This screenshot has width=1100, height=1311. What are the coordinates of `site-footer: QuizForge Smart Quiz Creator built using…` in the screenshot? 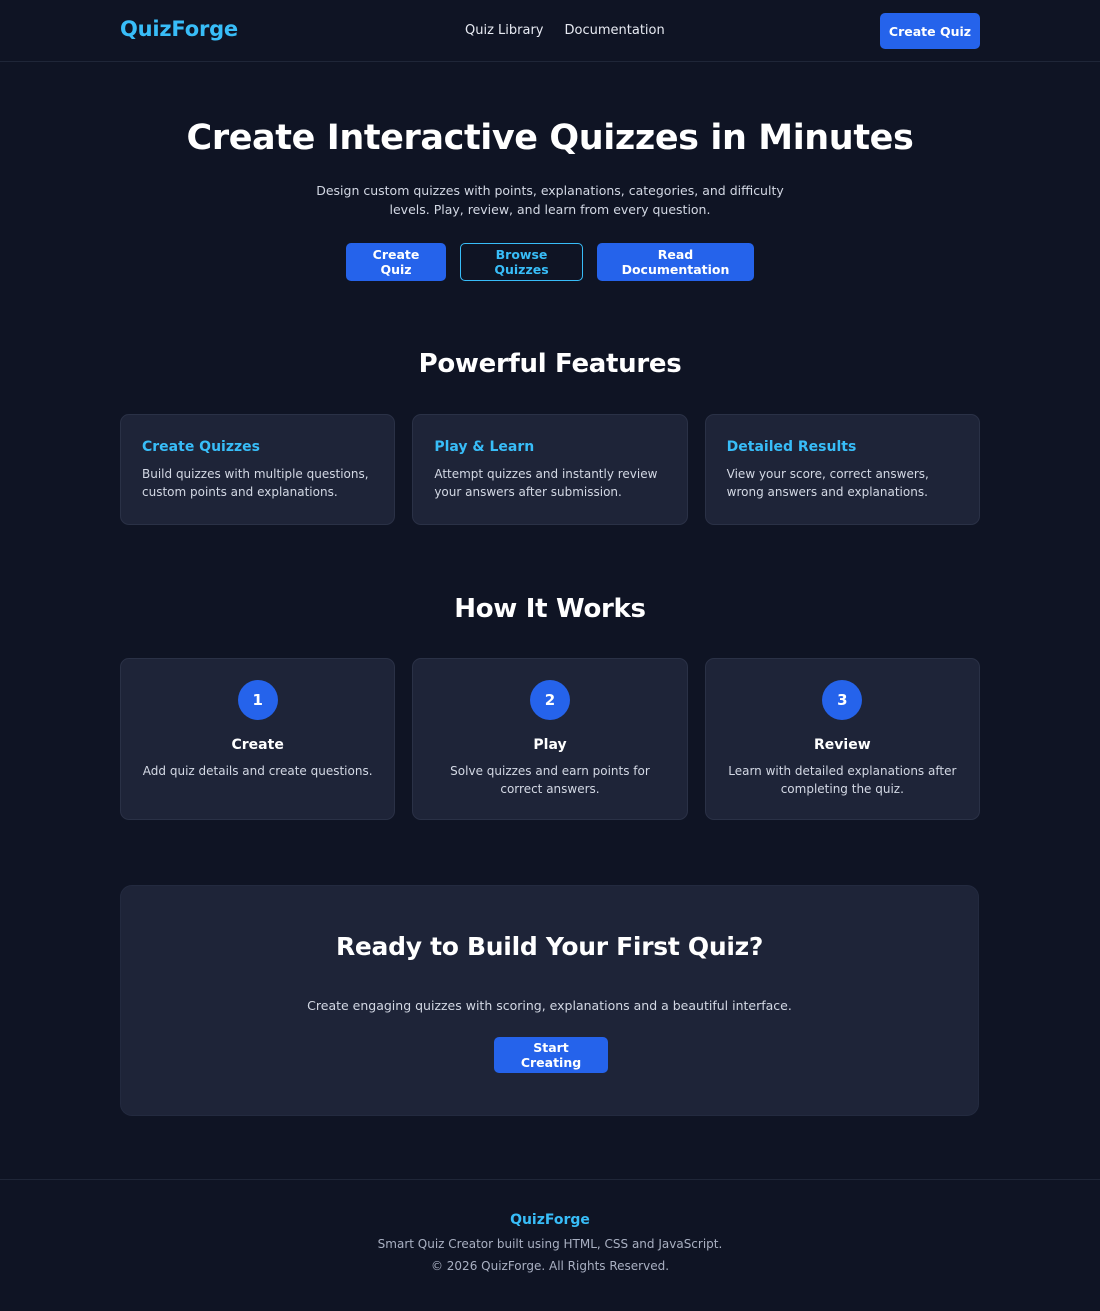 It's located at (550, 1245).